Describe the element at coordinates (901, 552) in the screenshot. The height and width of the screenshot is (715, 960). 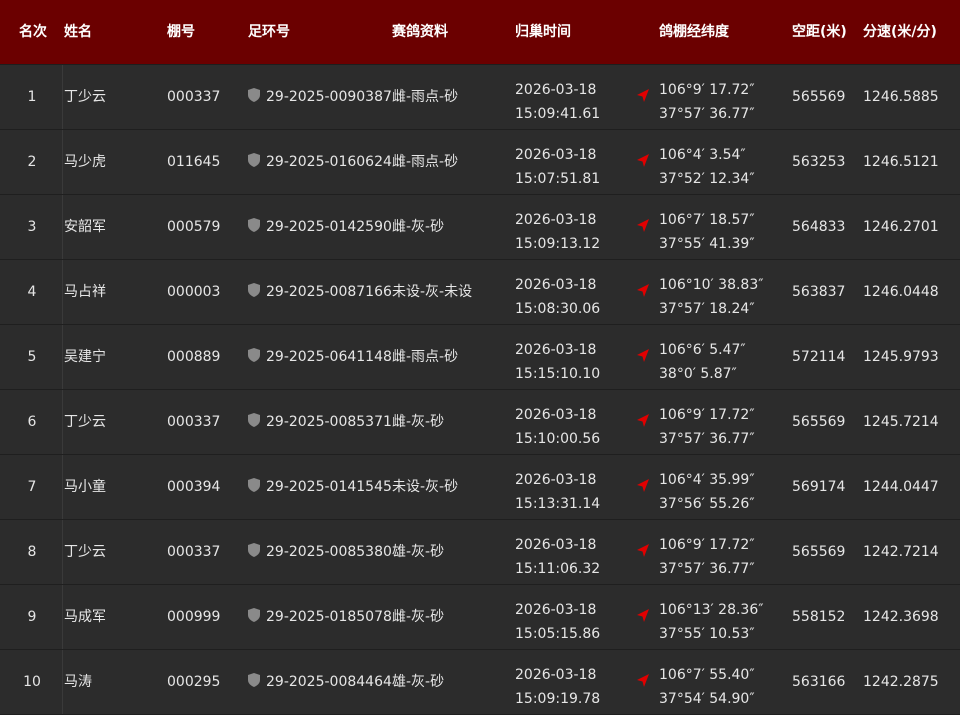
I see `speed-cell: 1242.7214` at that location.